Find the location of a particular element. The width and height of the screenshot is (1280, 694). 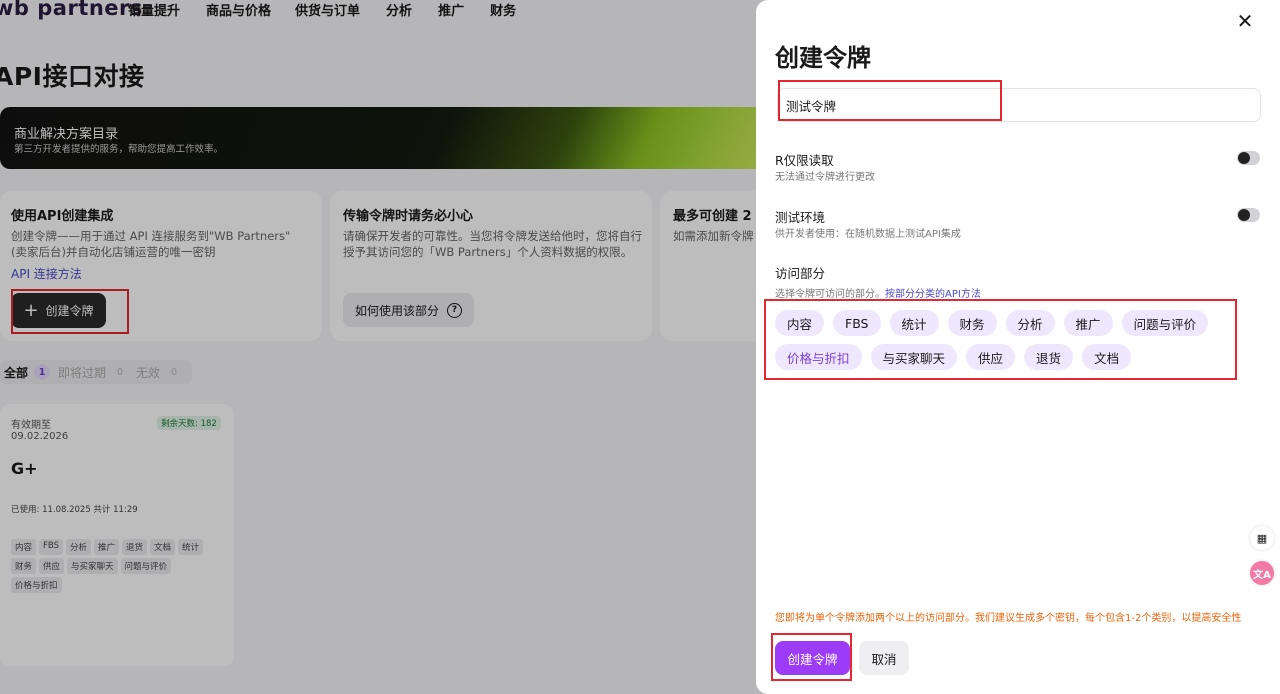

access-subtitle: 选择令牌可访问的部分。按部分分类的API方法 is located at coordinates (878, 292).